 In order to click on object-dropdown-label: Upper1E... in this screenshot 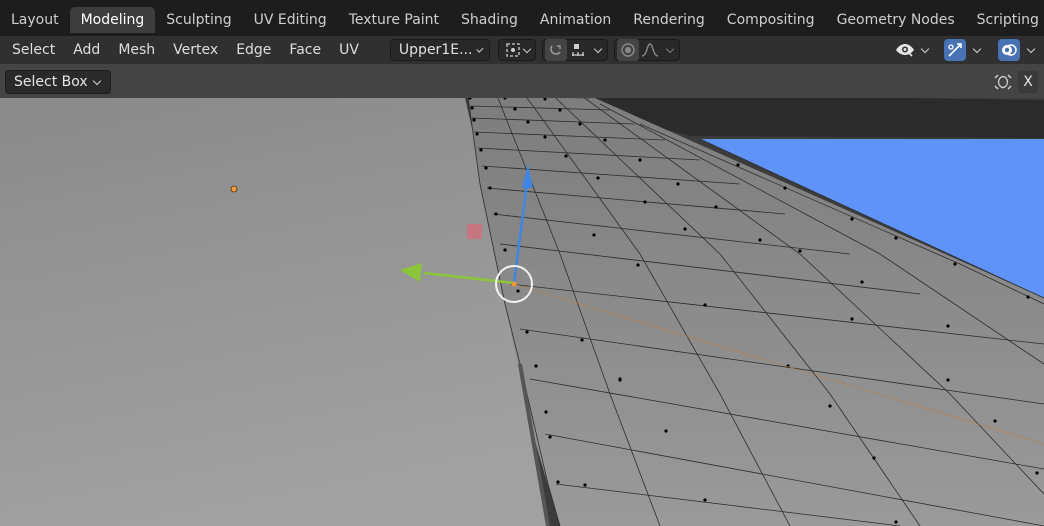, I will do `click(435, 50)`.